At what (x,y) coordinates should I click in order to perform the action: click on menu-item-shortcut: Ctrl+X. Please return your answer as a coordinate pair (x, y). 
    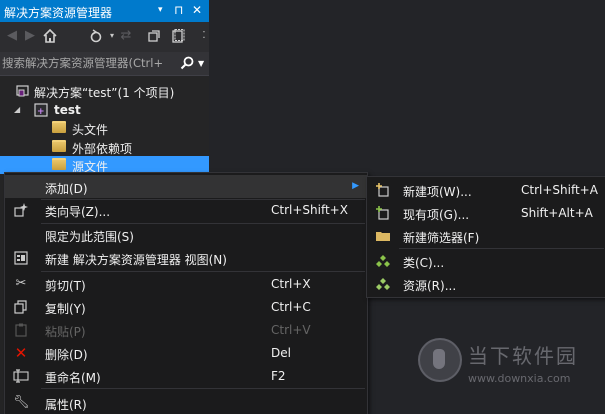
    Looking at the image, I should click on (291, 284).